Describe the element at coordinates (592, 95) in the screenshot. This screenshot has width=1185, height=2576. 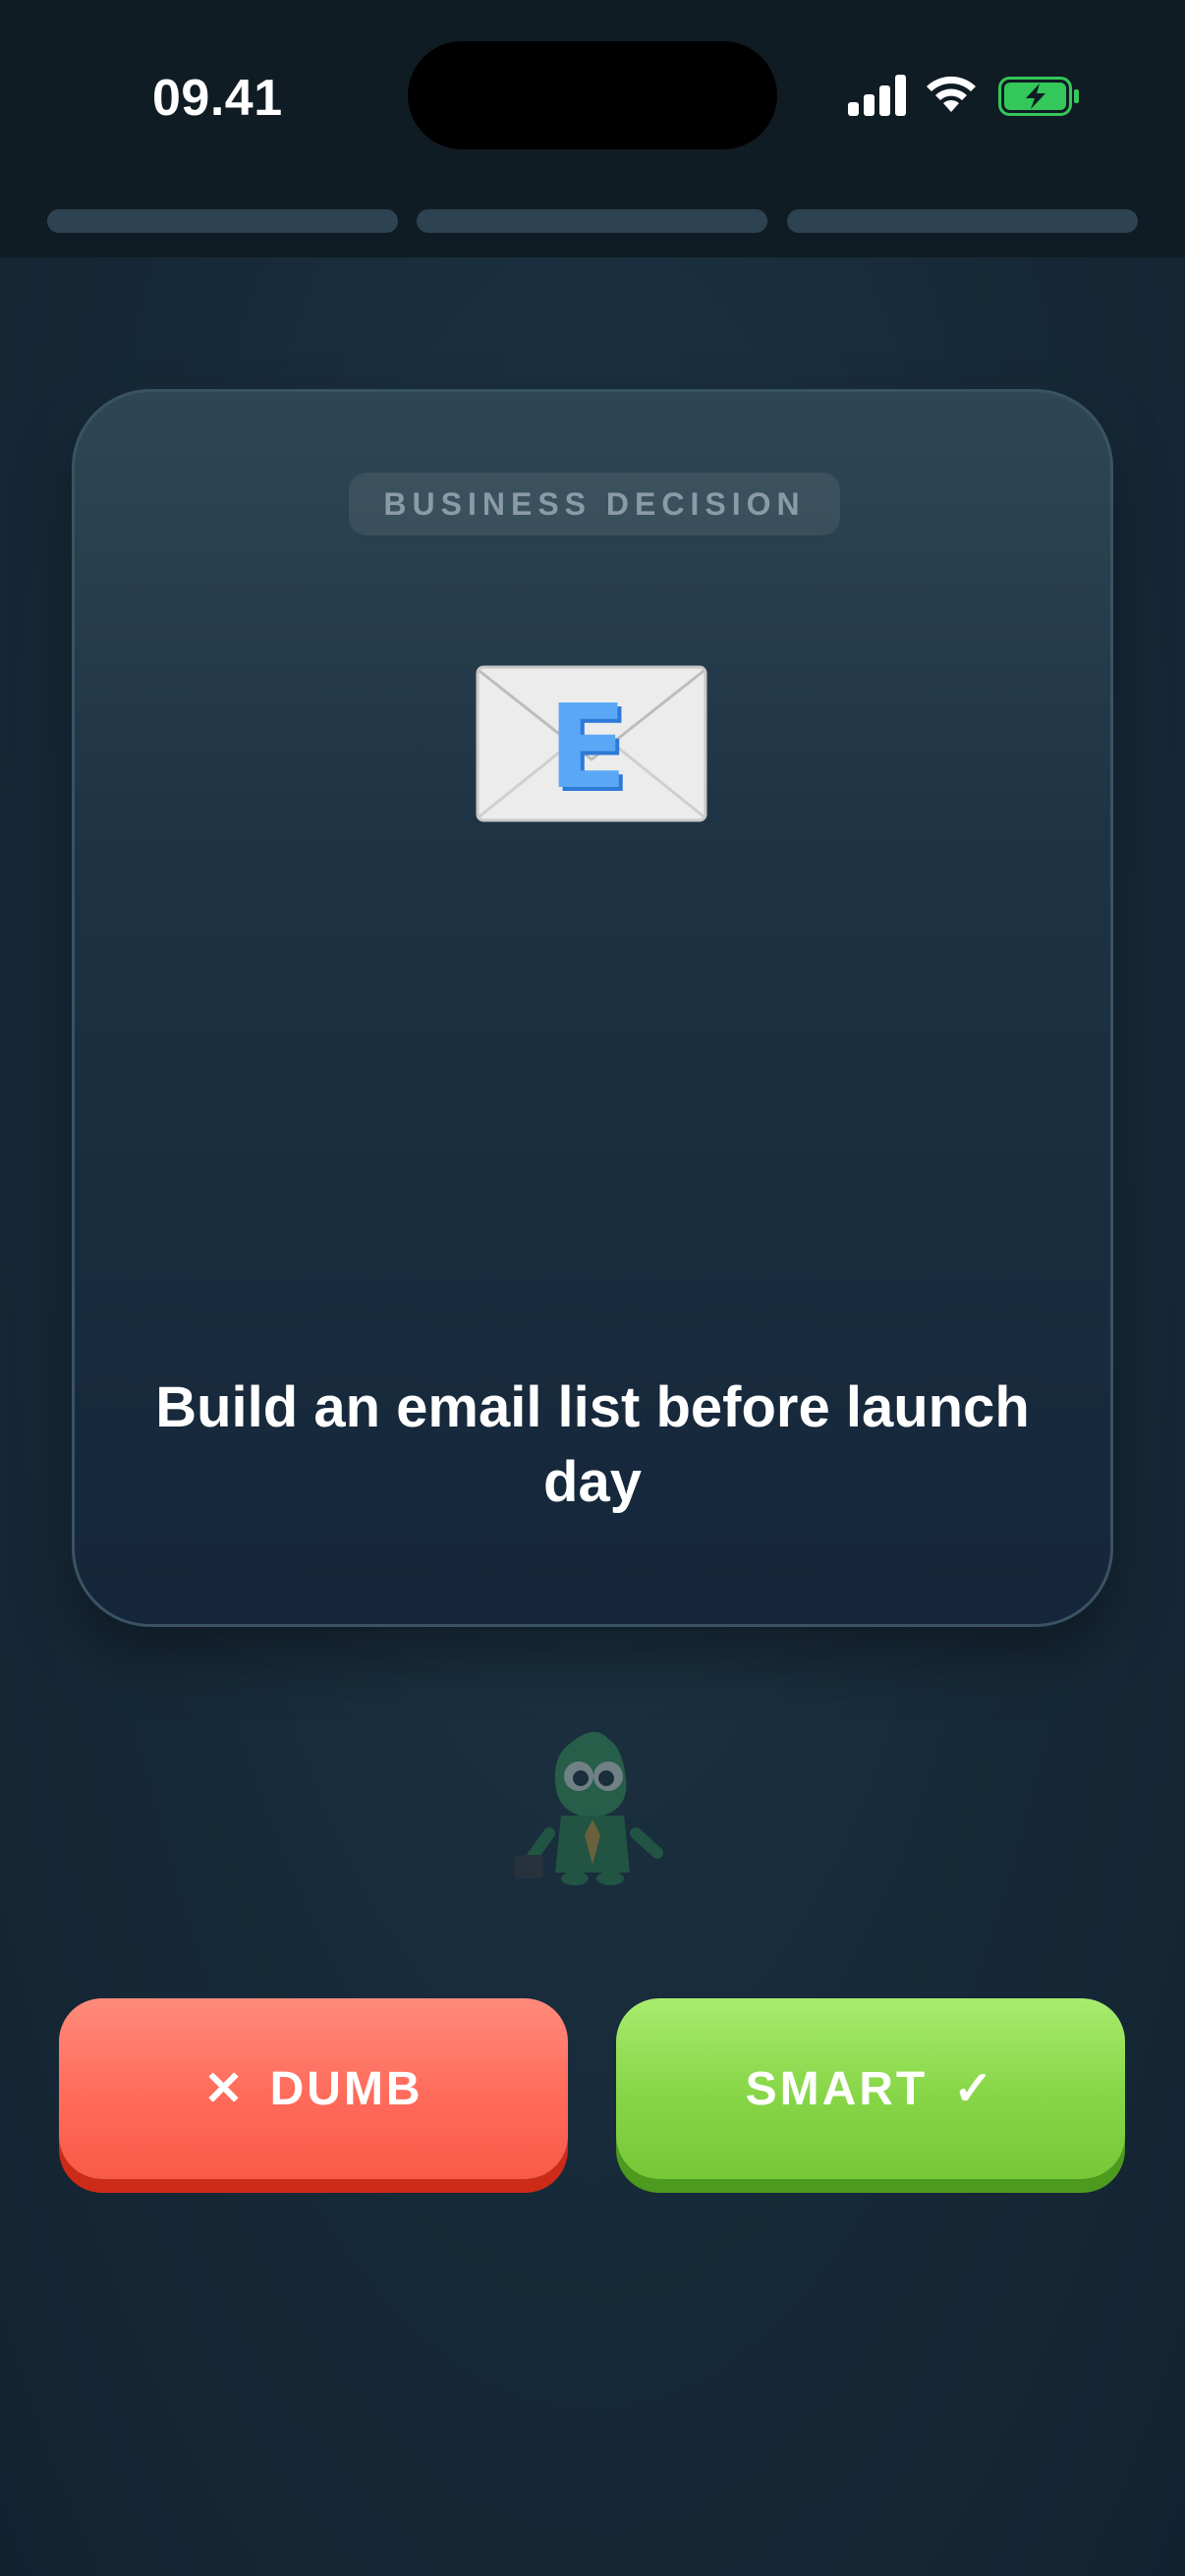
I see `dynamic-island` at that location.